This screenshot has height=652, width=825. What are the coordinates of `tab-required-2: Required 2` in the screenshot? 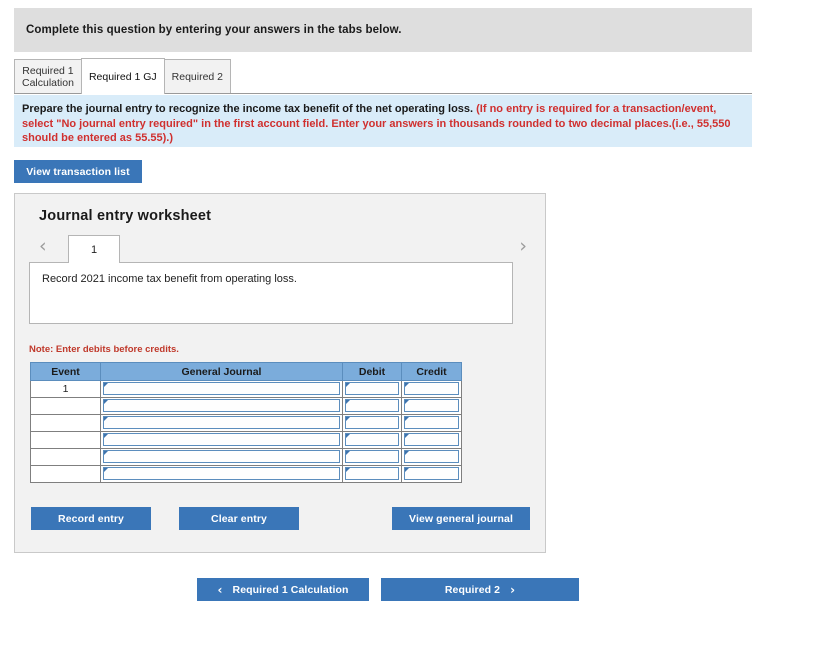 It's located at (197, 76).